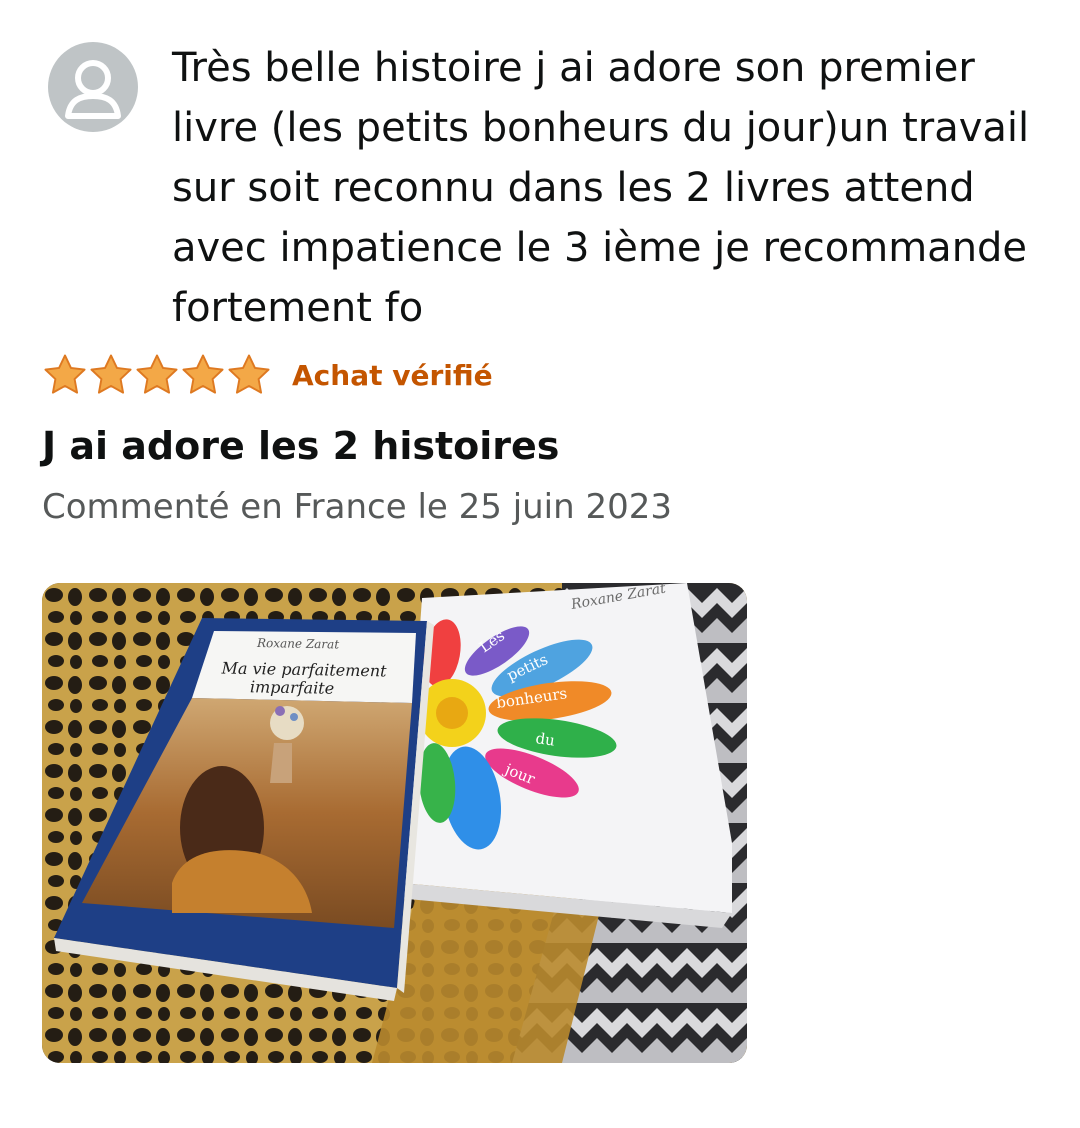 The width and height of the screenshot is (1080, 1128). I want to click on review-title: J ai adore les 2 histoires, so click(301, 446).